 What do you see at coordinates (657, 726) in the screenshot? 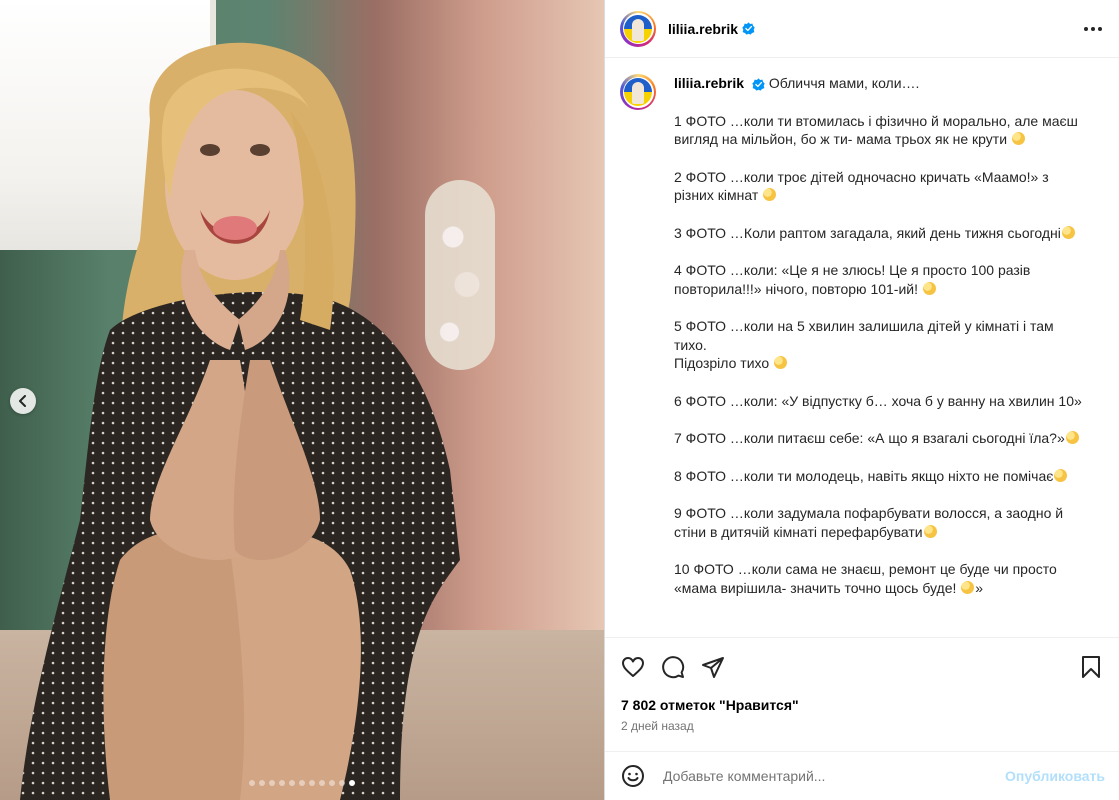
I see `post-time: 2 дней назад` at bounding box center [657, 726].